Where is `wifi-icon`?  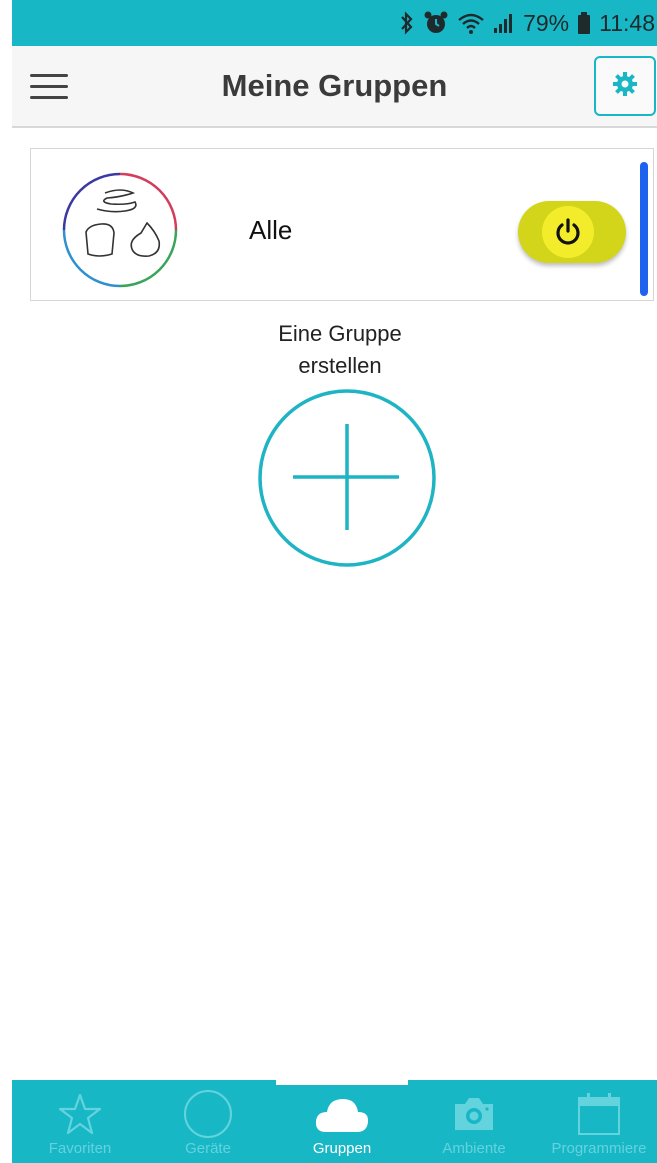
wifi-icon is located at coordinates (471, 23).